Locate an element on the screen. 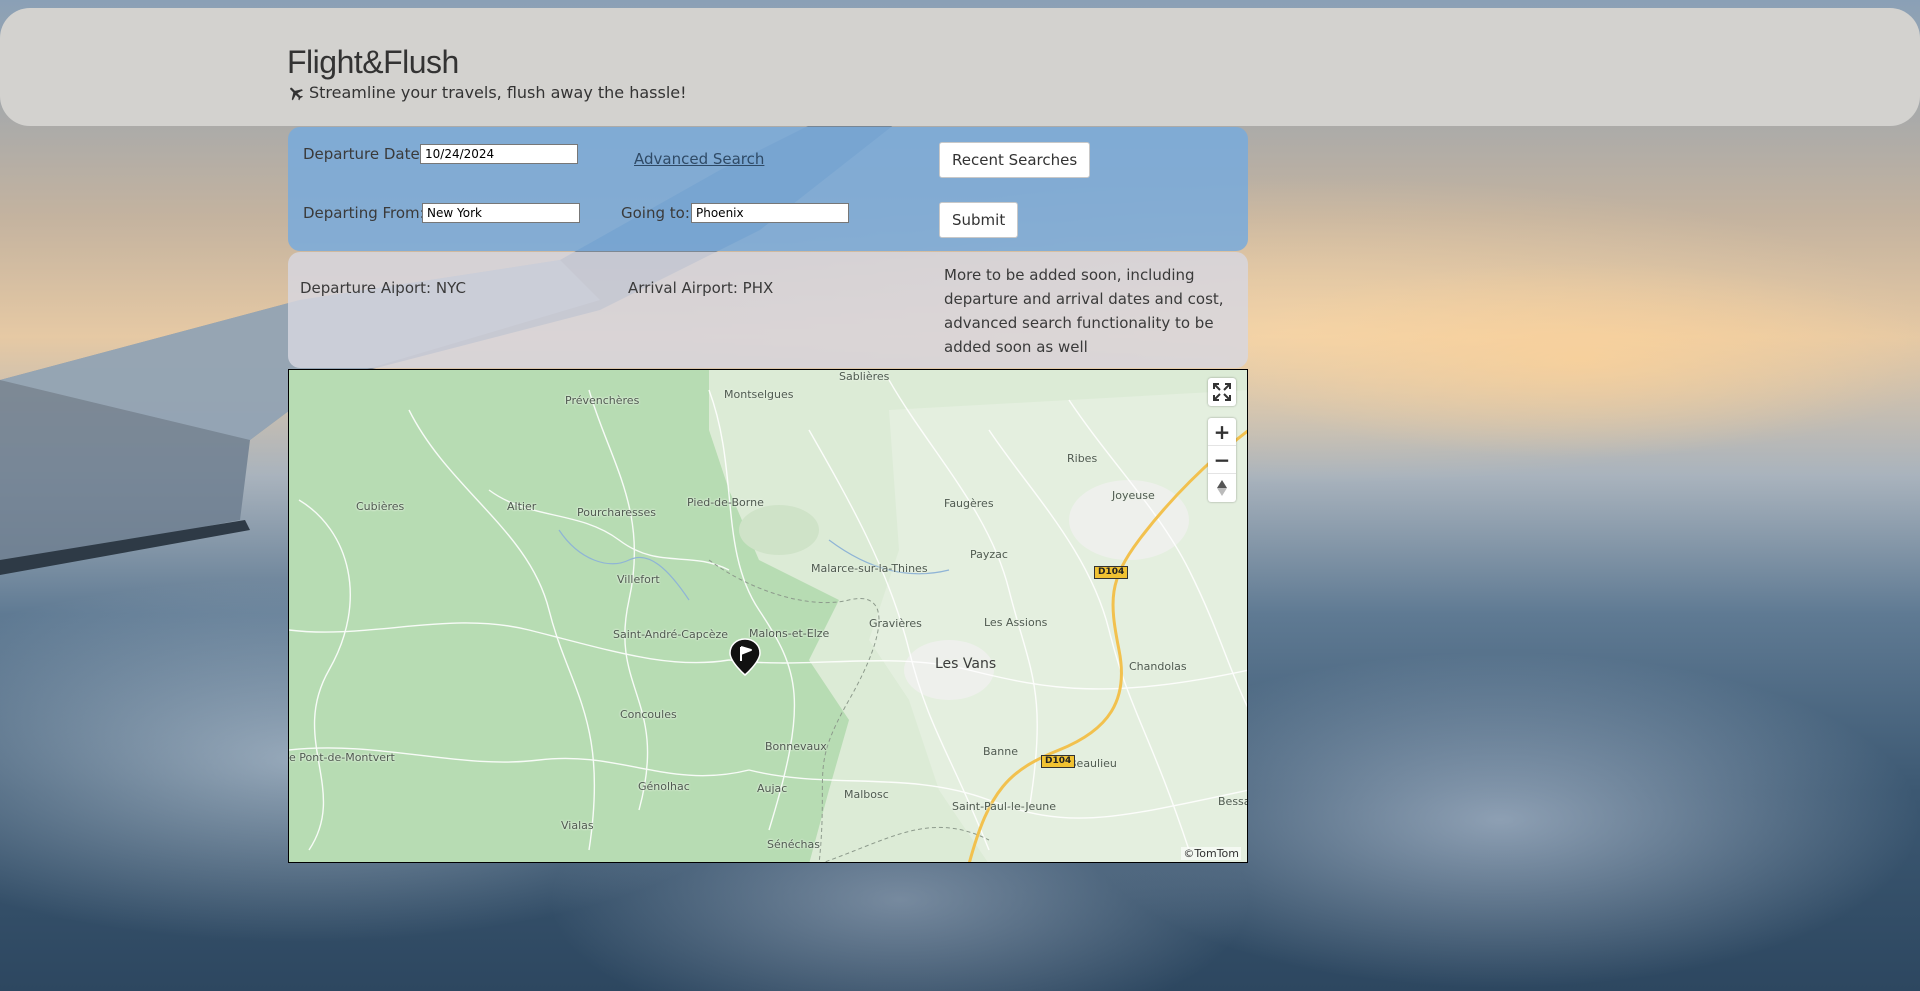 The width and height of the screenshot is (1920, 991). zoom-controls: + − is located at coordinates (1222, 460).